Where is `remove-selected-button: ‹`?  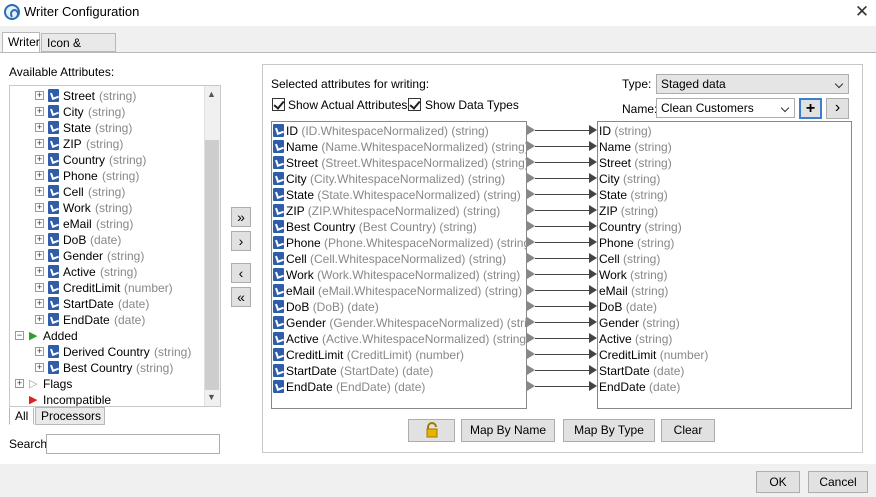 remove-selected-button: ‹ is located at coordinates (241, 273).